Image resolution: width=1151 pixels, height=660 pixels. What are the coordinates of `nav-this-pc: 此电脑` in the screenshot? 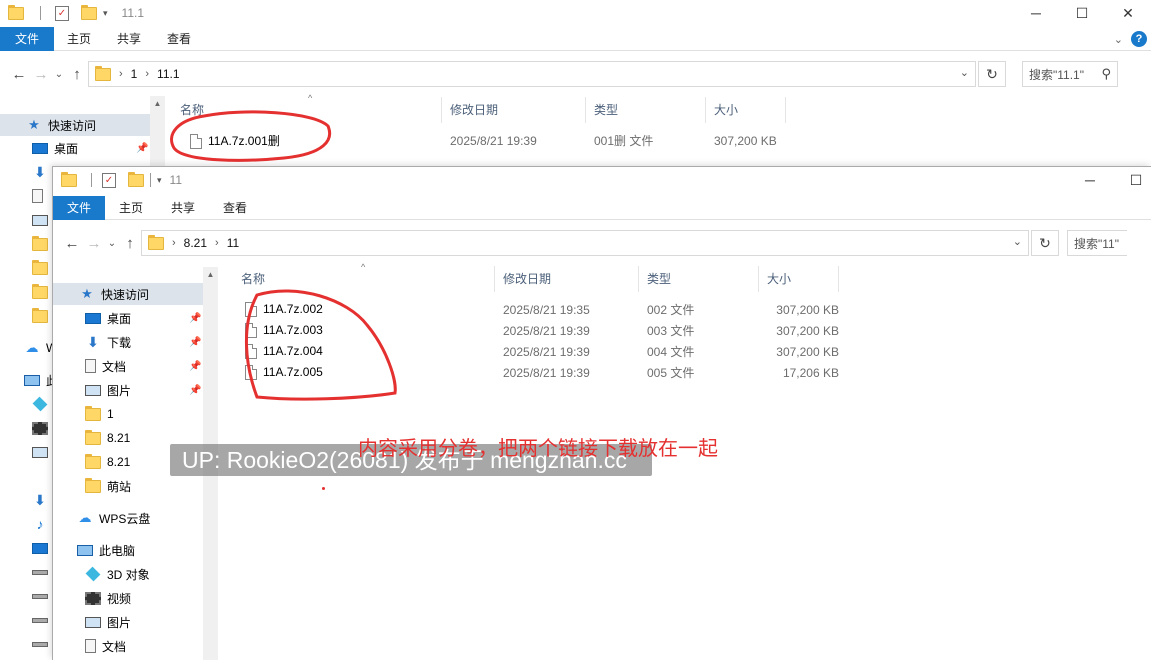 It's located at (94, 550).